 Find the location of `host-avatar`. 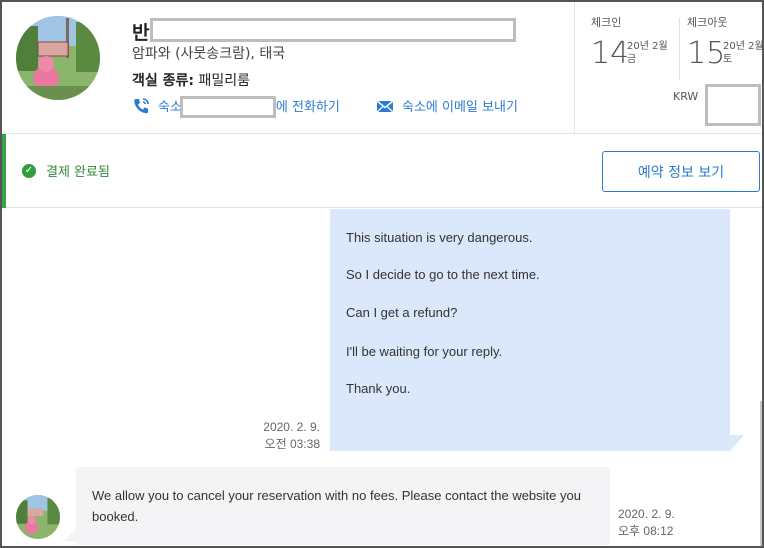

host-avatar is located at coordinates (38, 517).